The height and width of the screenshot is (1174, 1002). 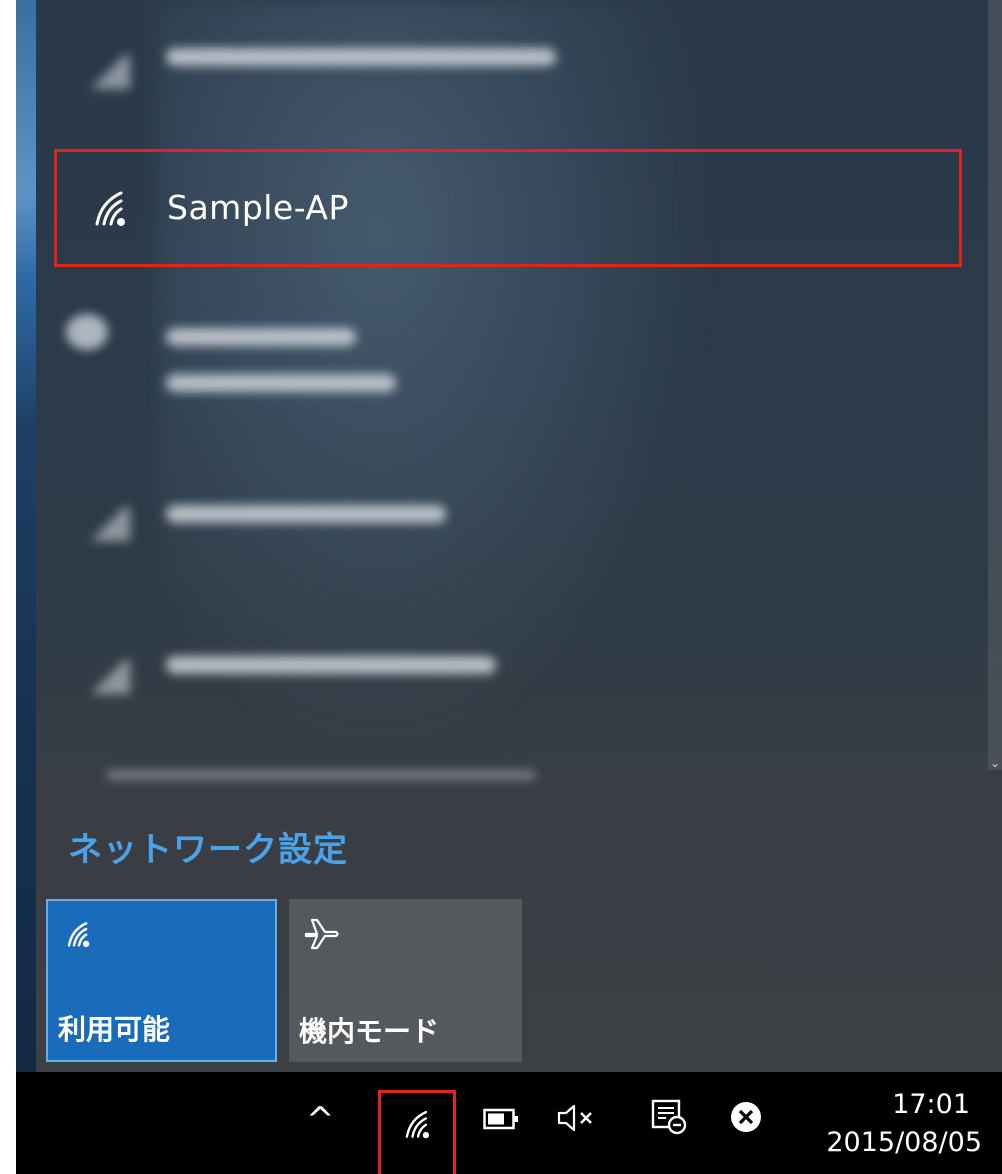 What do you see at coordinates (995, 385) in the screenshot?
I see `flyout-scrollbar: ⌄` at bounding box center [995, 385].